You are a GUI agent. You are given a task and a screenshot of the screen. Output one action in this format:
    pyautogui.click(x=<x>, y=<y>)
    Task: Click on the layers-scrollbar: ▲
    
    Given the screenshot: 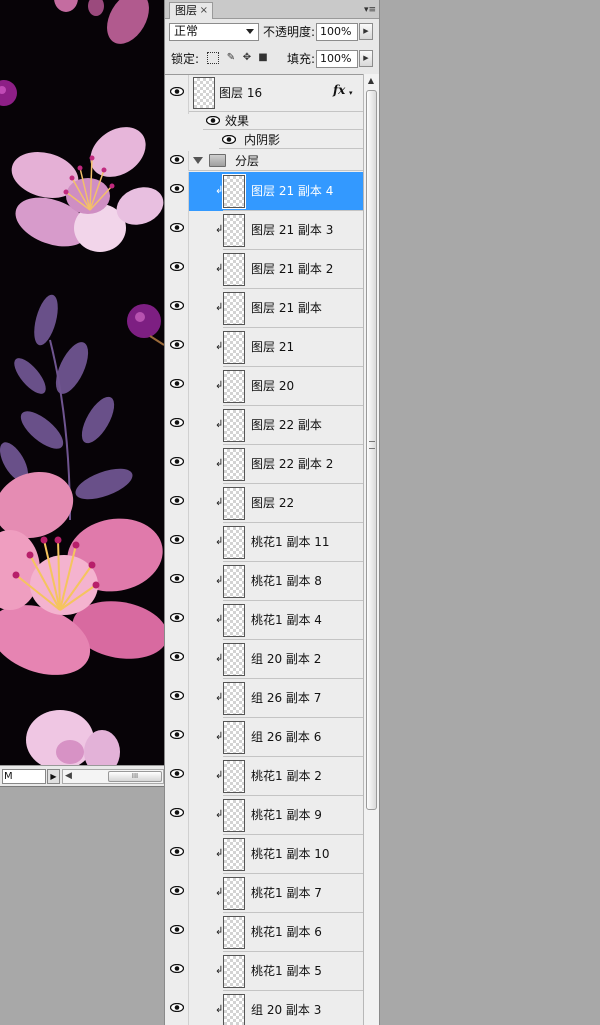 What is the action you would take?
    pyautogui.click(x=371, y=549)
    